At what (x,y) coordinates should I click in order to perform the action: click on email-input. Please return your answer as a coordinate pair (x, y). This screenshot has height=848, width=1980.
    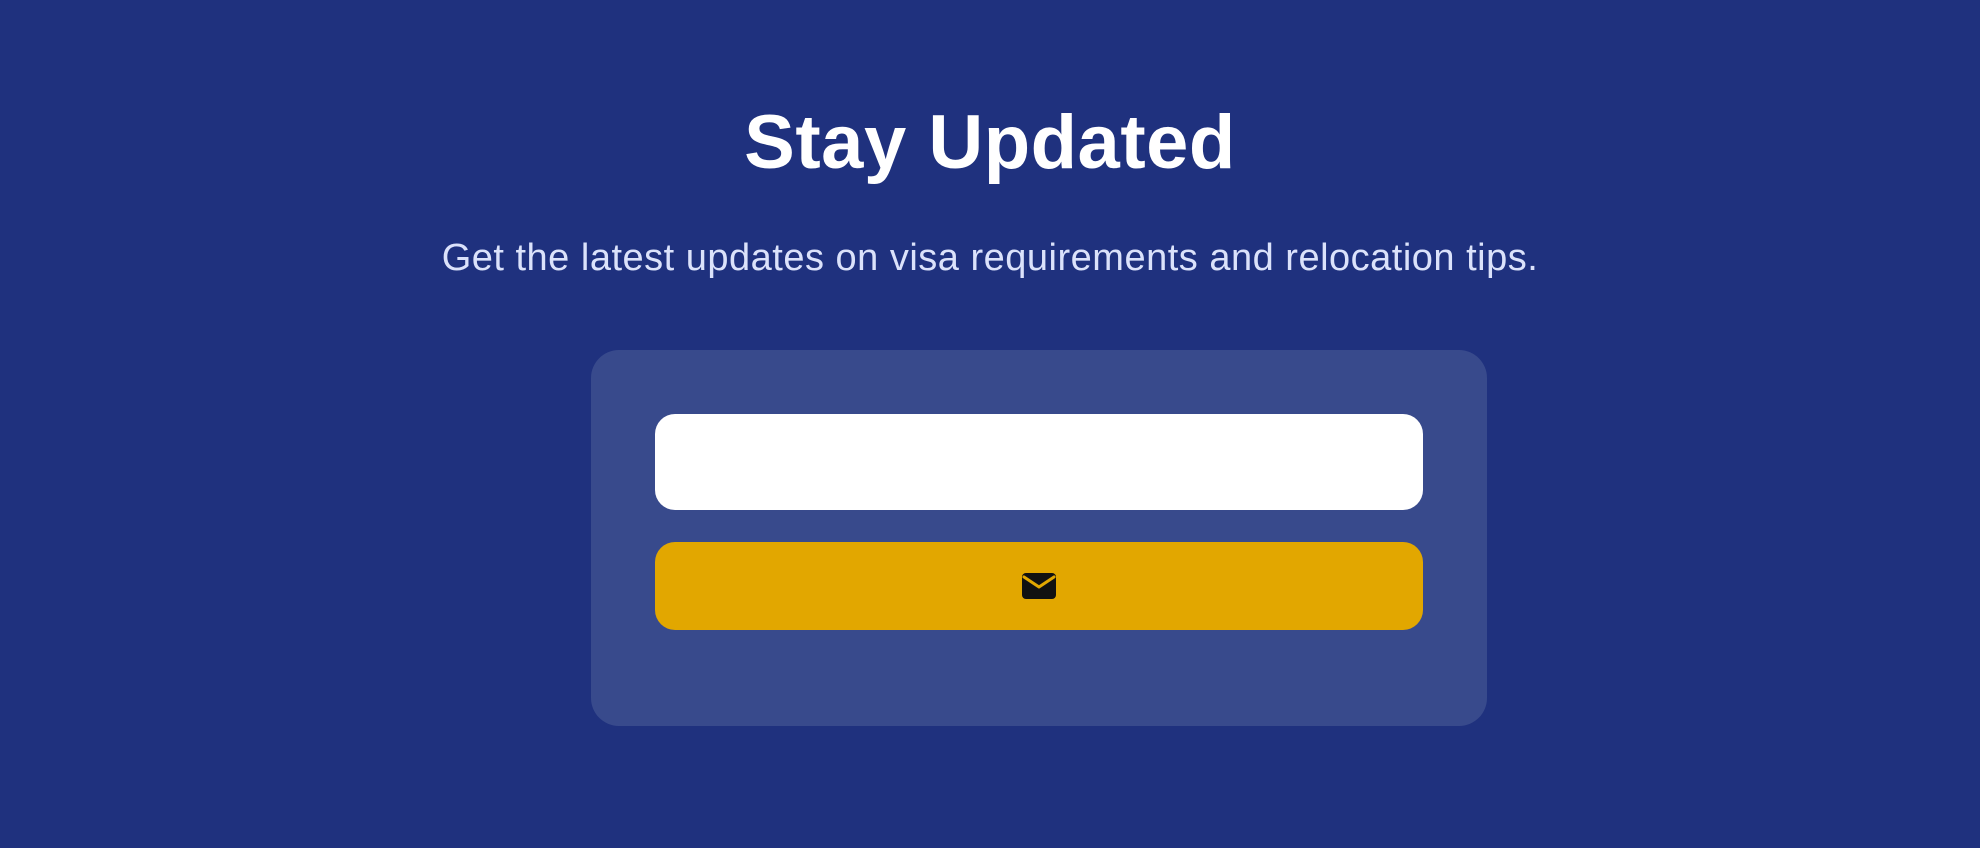
    Looking at the image, I should click on (1039, 462).